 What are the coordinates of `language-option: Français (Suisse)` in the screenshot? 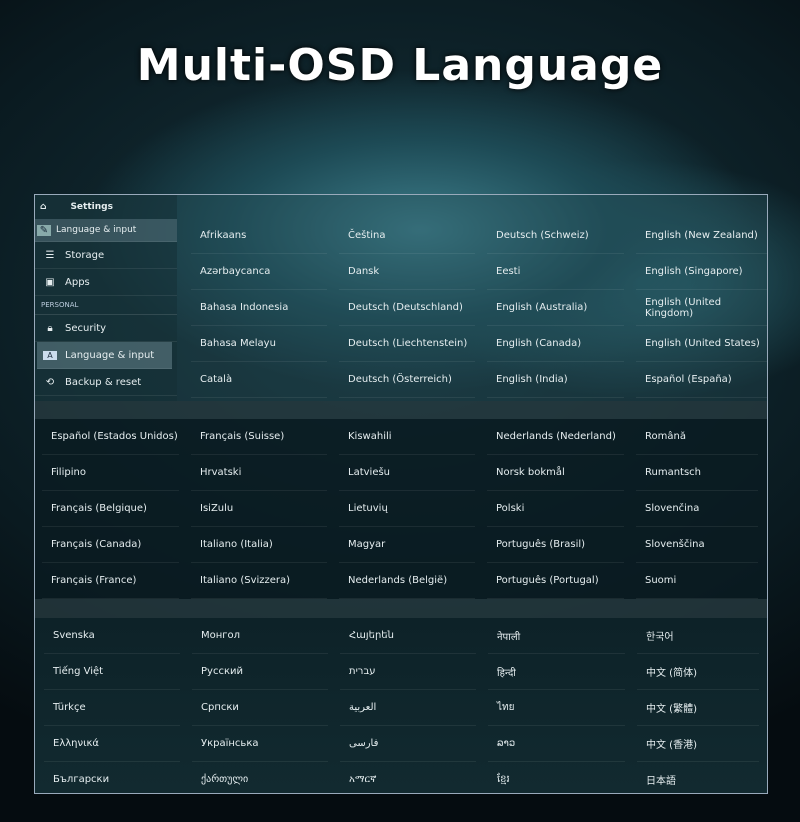 It's located at (259, 437).